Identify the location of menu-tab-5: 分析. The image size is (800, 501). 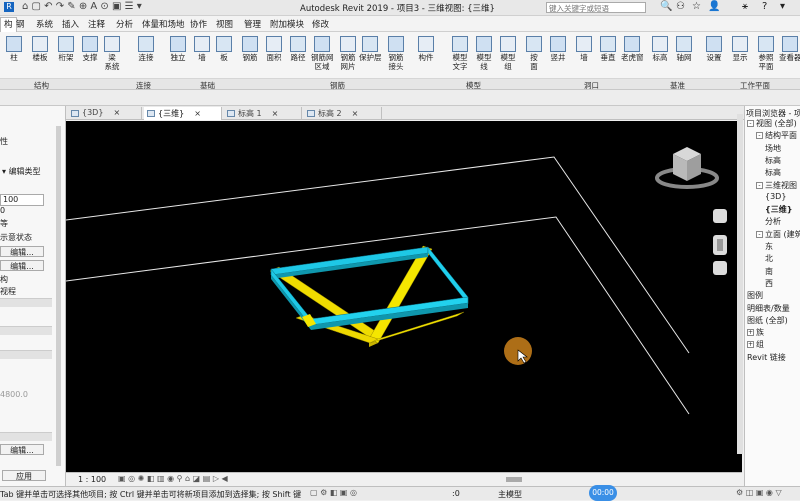
(124, 24).